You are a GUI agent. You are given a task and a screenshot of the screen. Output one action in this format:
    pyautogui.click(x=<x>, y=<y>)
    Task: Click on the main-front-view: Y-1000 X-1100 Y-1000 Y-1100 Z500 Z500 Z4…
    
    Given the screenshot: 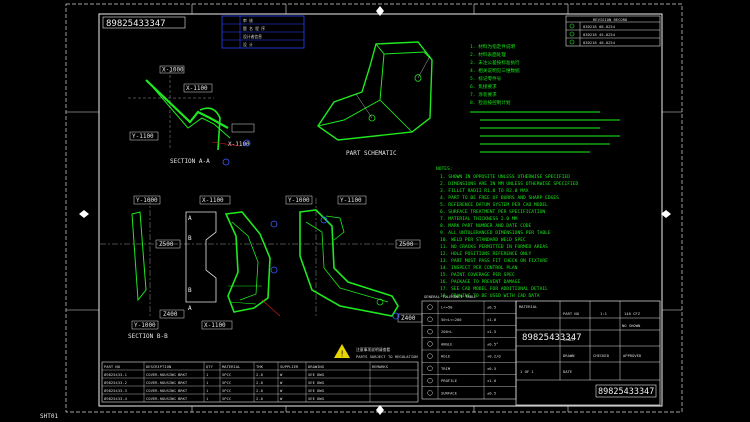 What is the action you would take?
    pyautogui.click(x=261, y=267)
    